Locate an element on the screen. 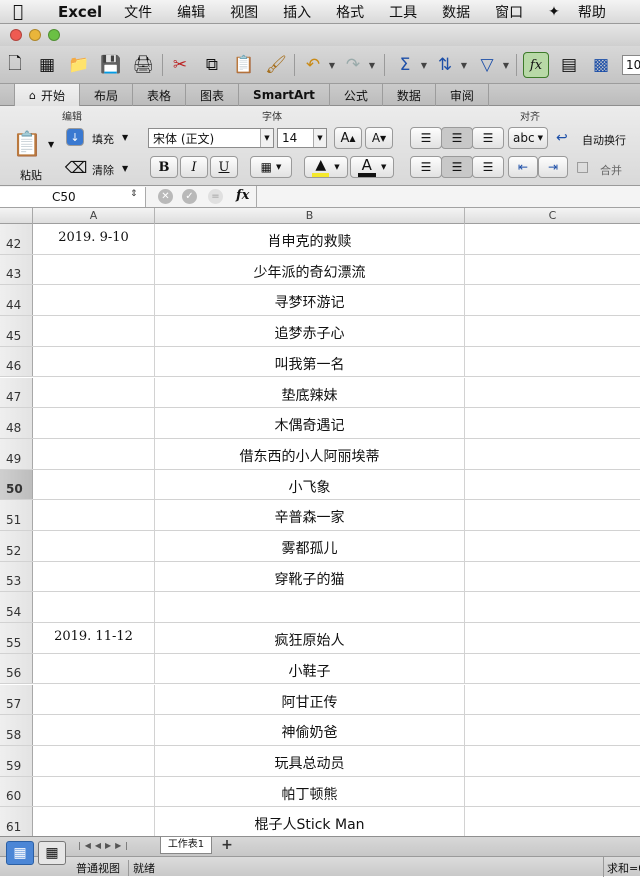  app-menu: Excel is located at coordinates (80, 12).